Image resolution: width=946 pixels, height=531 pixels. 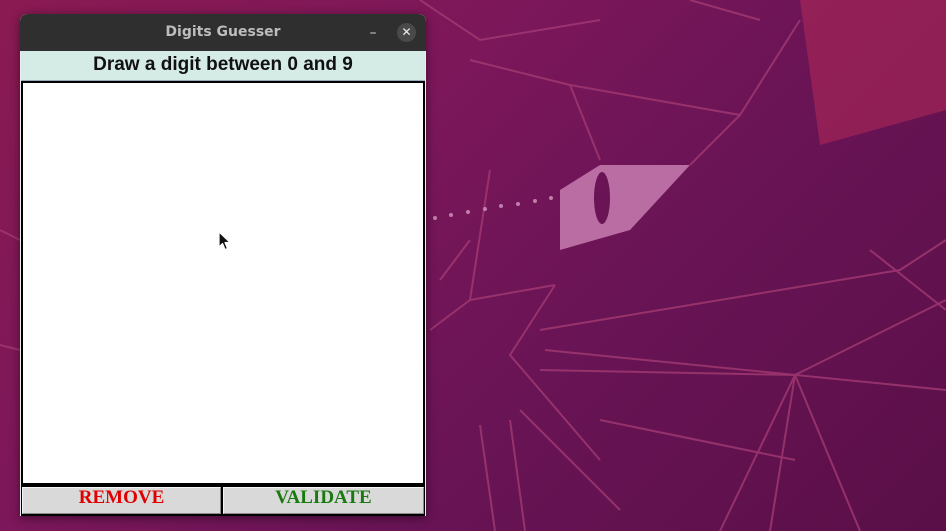 I want to click on validate-button: VALIDATE, so click(x=323, y=500).